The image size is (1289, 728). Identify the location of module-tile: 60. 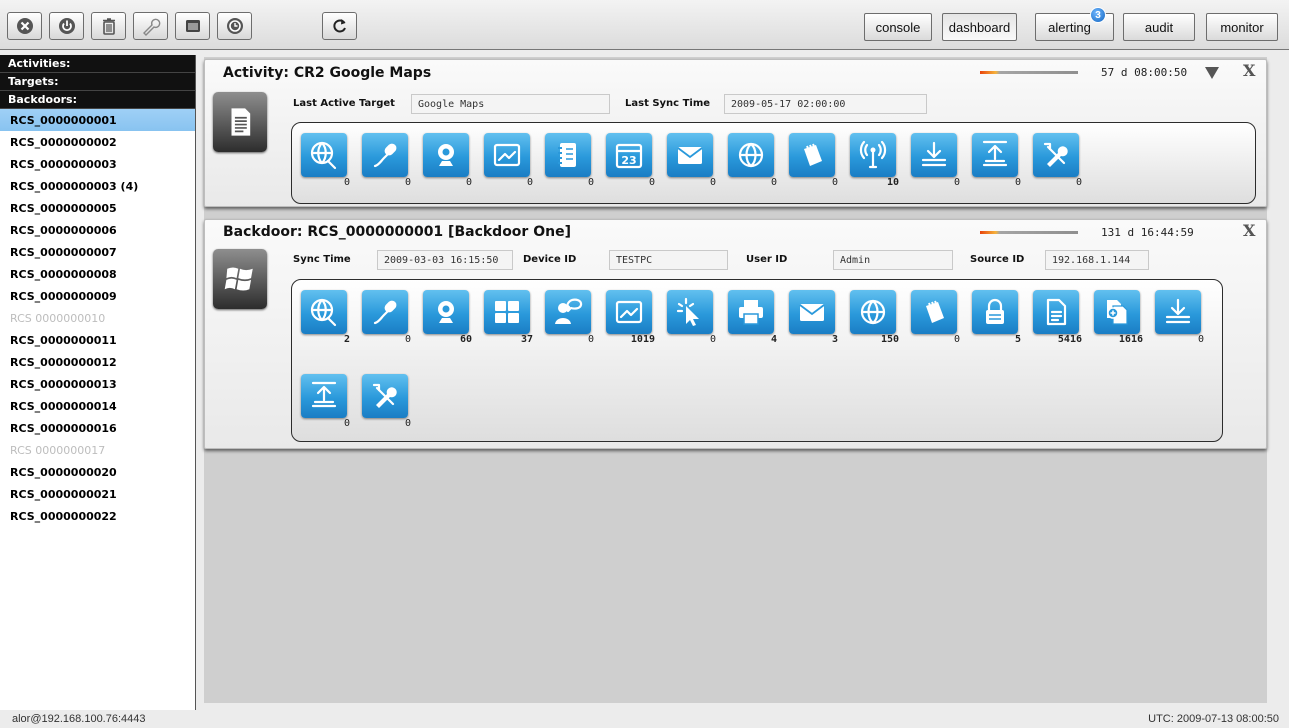
(445, 318).